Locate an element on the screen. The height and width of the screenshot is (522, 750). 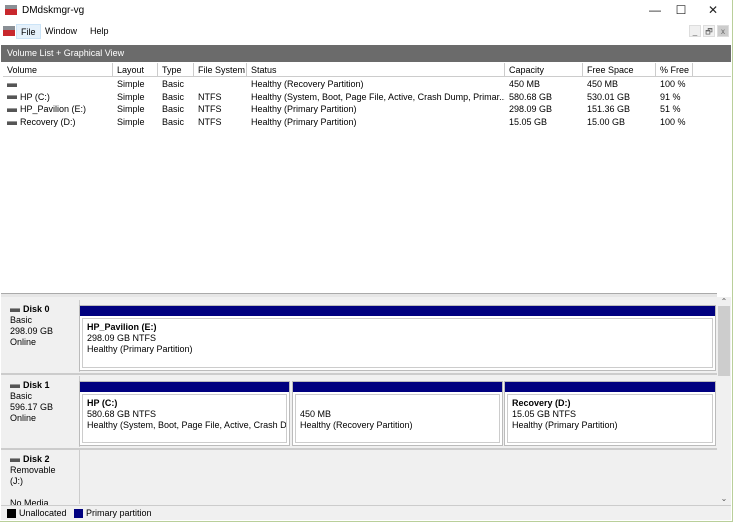
disk-name: Disk 2 is located at coordinates (40, 459).